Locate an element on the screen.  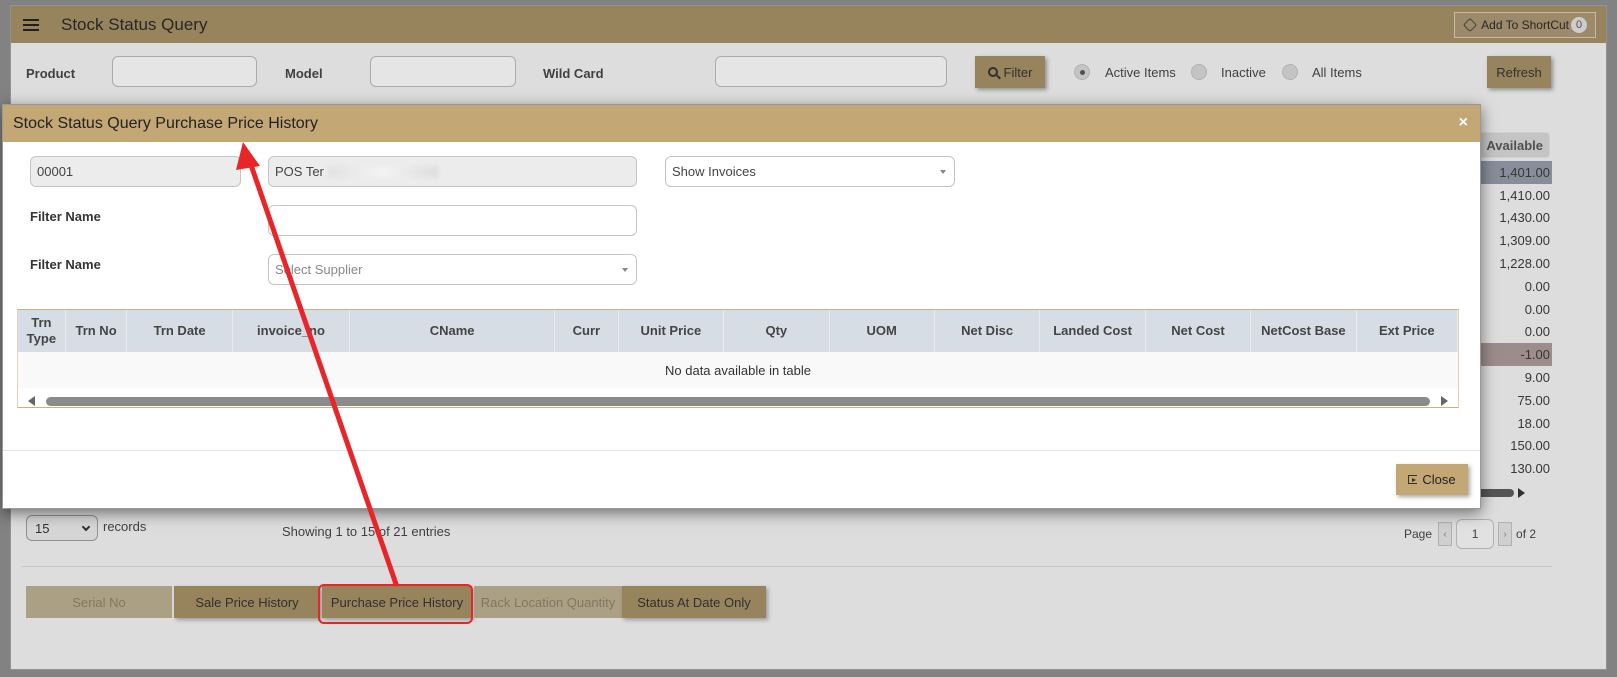
annotation-arrow is located at coordinates (317, 364).